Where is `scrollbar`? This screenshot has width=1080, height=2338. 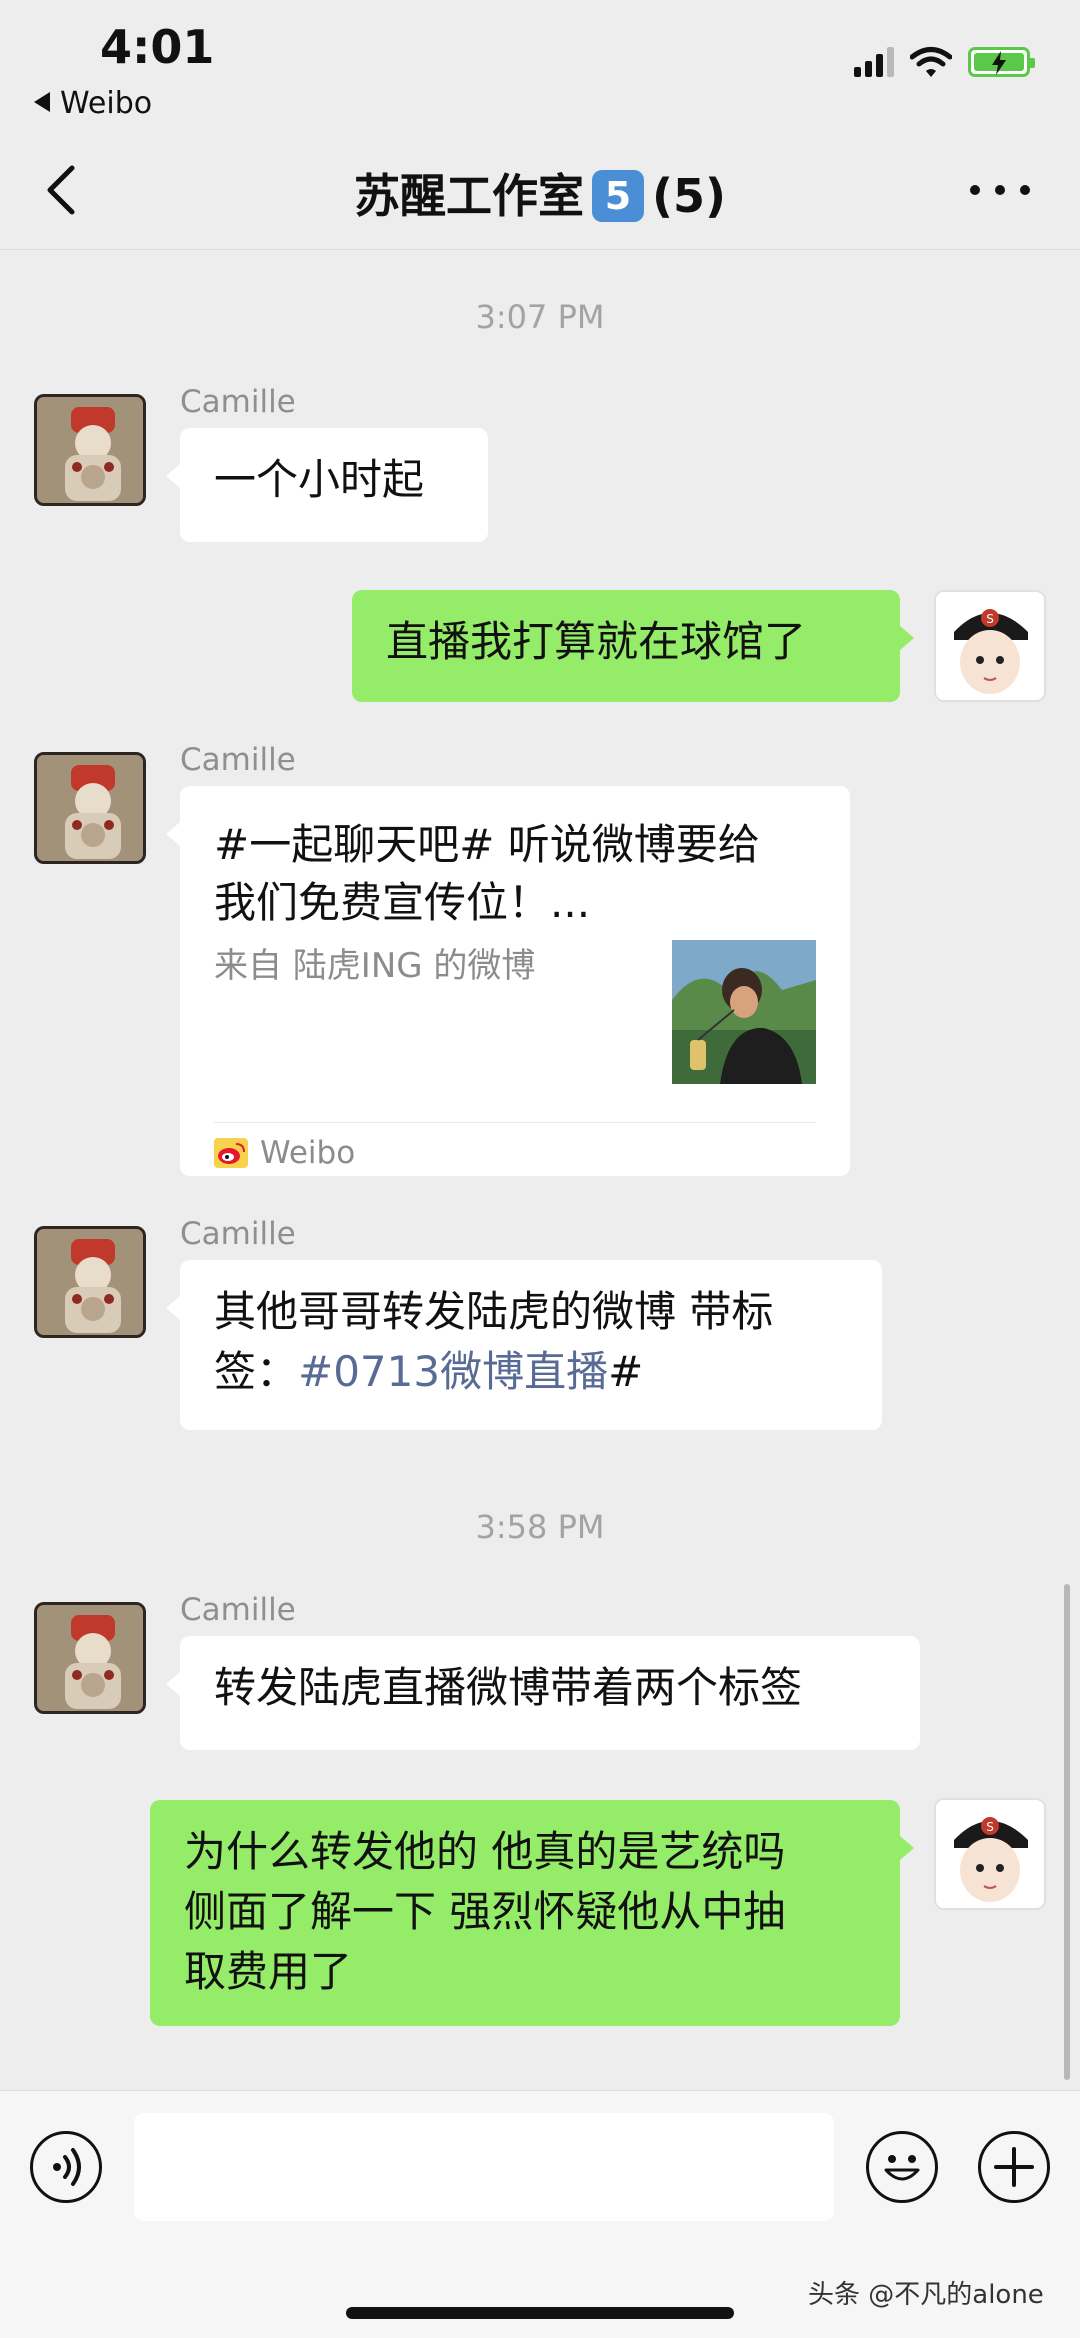 scrollbar is located at coordinates (1067, 1832).